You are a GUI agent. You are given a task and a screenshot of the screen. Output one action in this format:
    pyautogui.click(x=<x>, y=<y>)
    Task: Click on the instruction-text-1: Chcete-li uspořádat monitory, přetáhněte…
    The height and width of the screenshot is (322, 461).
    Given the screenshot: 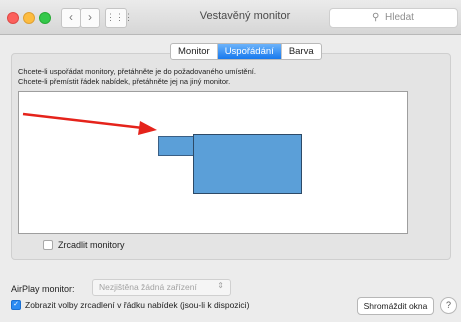 What is the action you would take?
    pyautogui.click(x=137, y=71)
    